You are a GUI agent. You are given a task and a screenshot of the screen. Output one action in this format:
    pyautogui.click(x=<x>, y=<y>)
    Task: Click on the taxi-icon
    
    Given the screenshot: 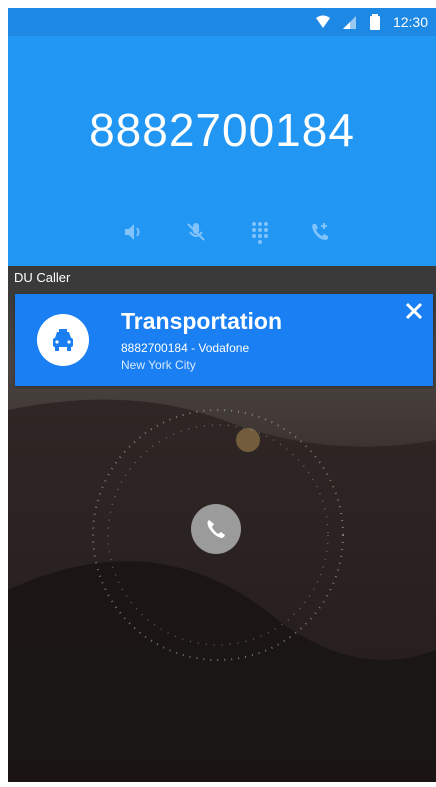 What is the action you would take?
    pyautogui.click(x=63, y=340)
    